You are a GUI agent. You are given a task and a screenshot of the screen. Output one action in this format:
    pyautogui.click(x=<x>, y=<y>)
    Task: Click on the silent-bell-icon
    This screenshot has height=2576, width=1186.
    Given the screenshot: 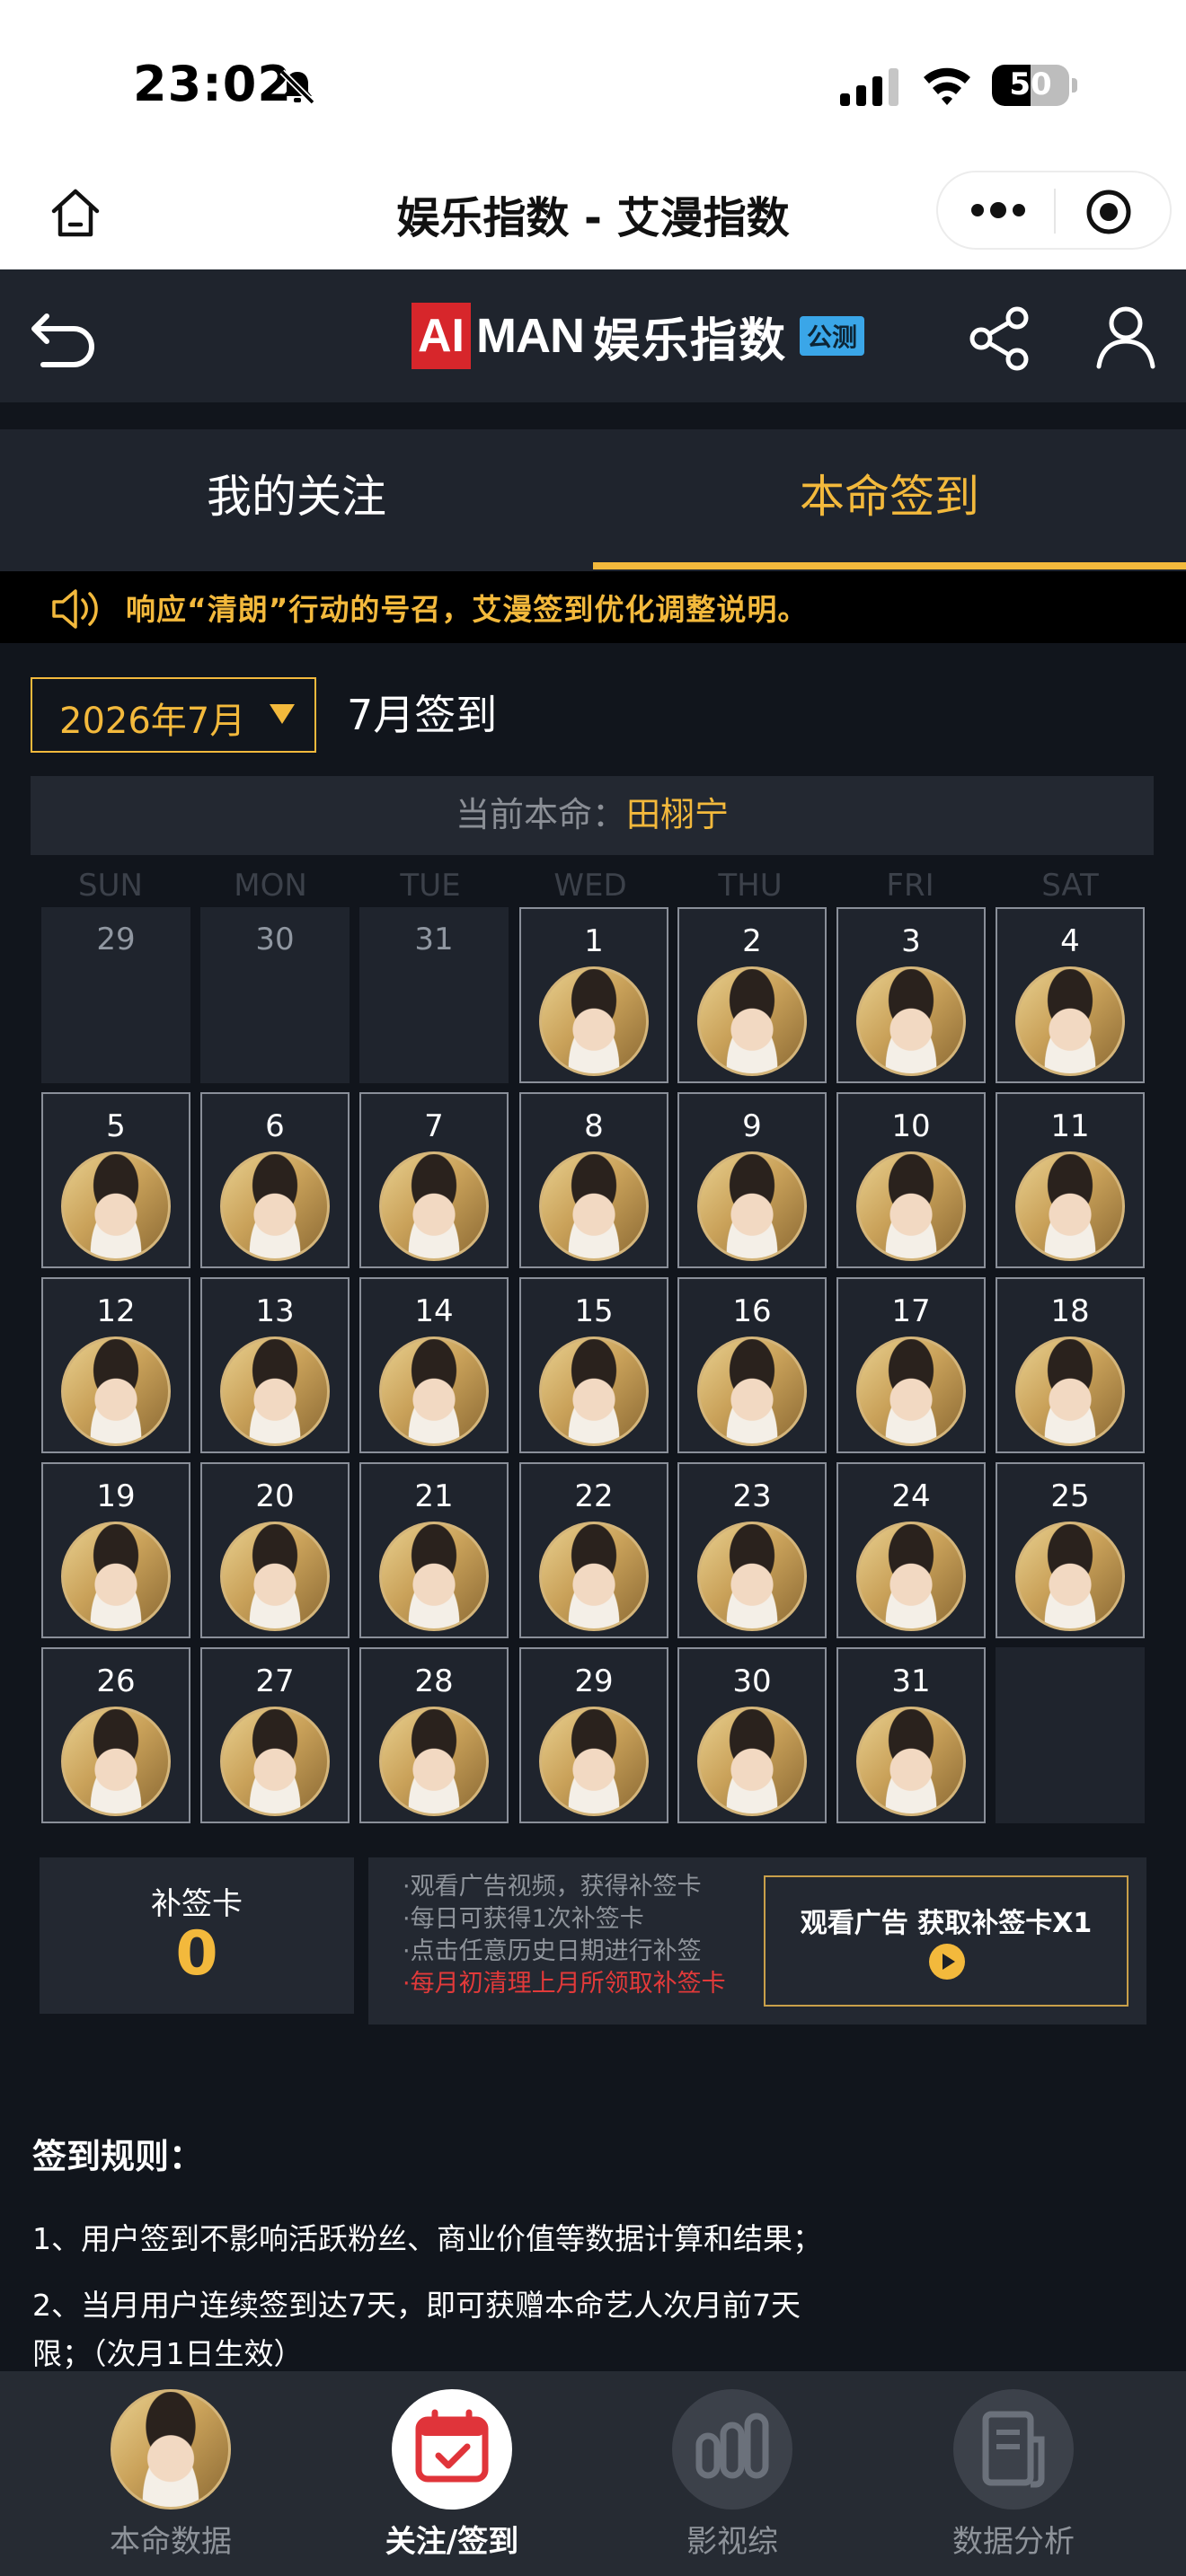 What is the action you would take?
    pyautogui.click(x=297, y=87)
    